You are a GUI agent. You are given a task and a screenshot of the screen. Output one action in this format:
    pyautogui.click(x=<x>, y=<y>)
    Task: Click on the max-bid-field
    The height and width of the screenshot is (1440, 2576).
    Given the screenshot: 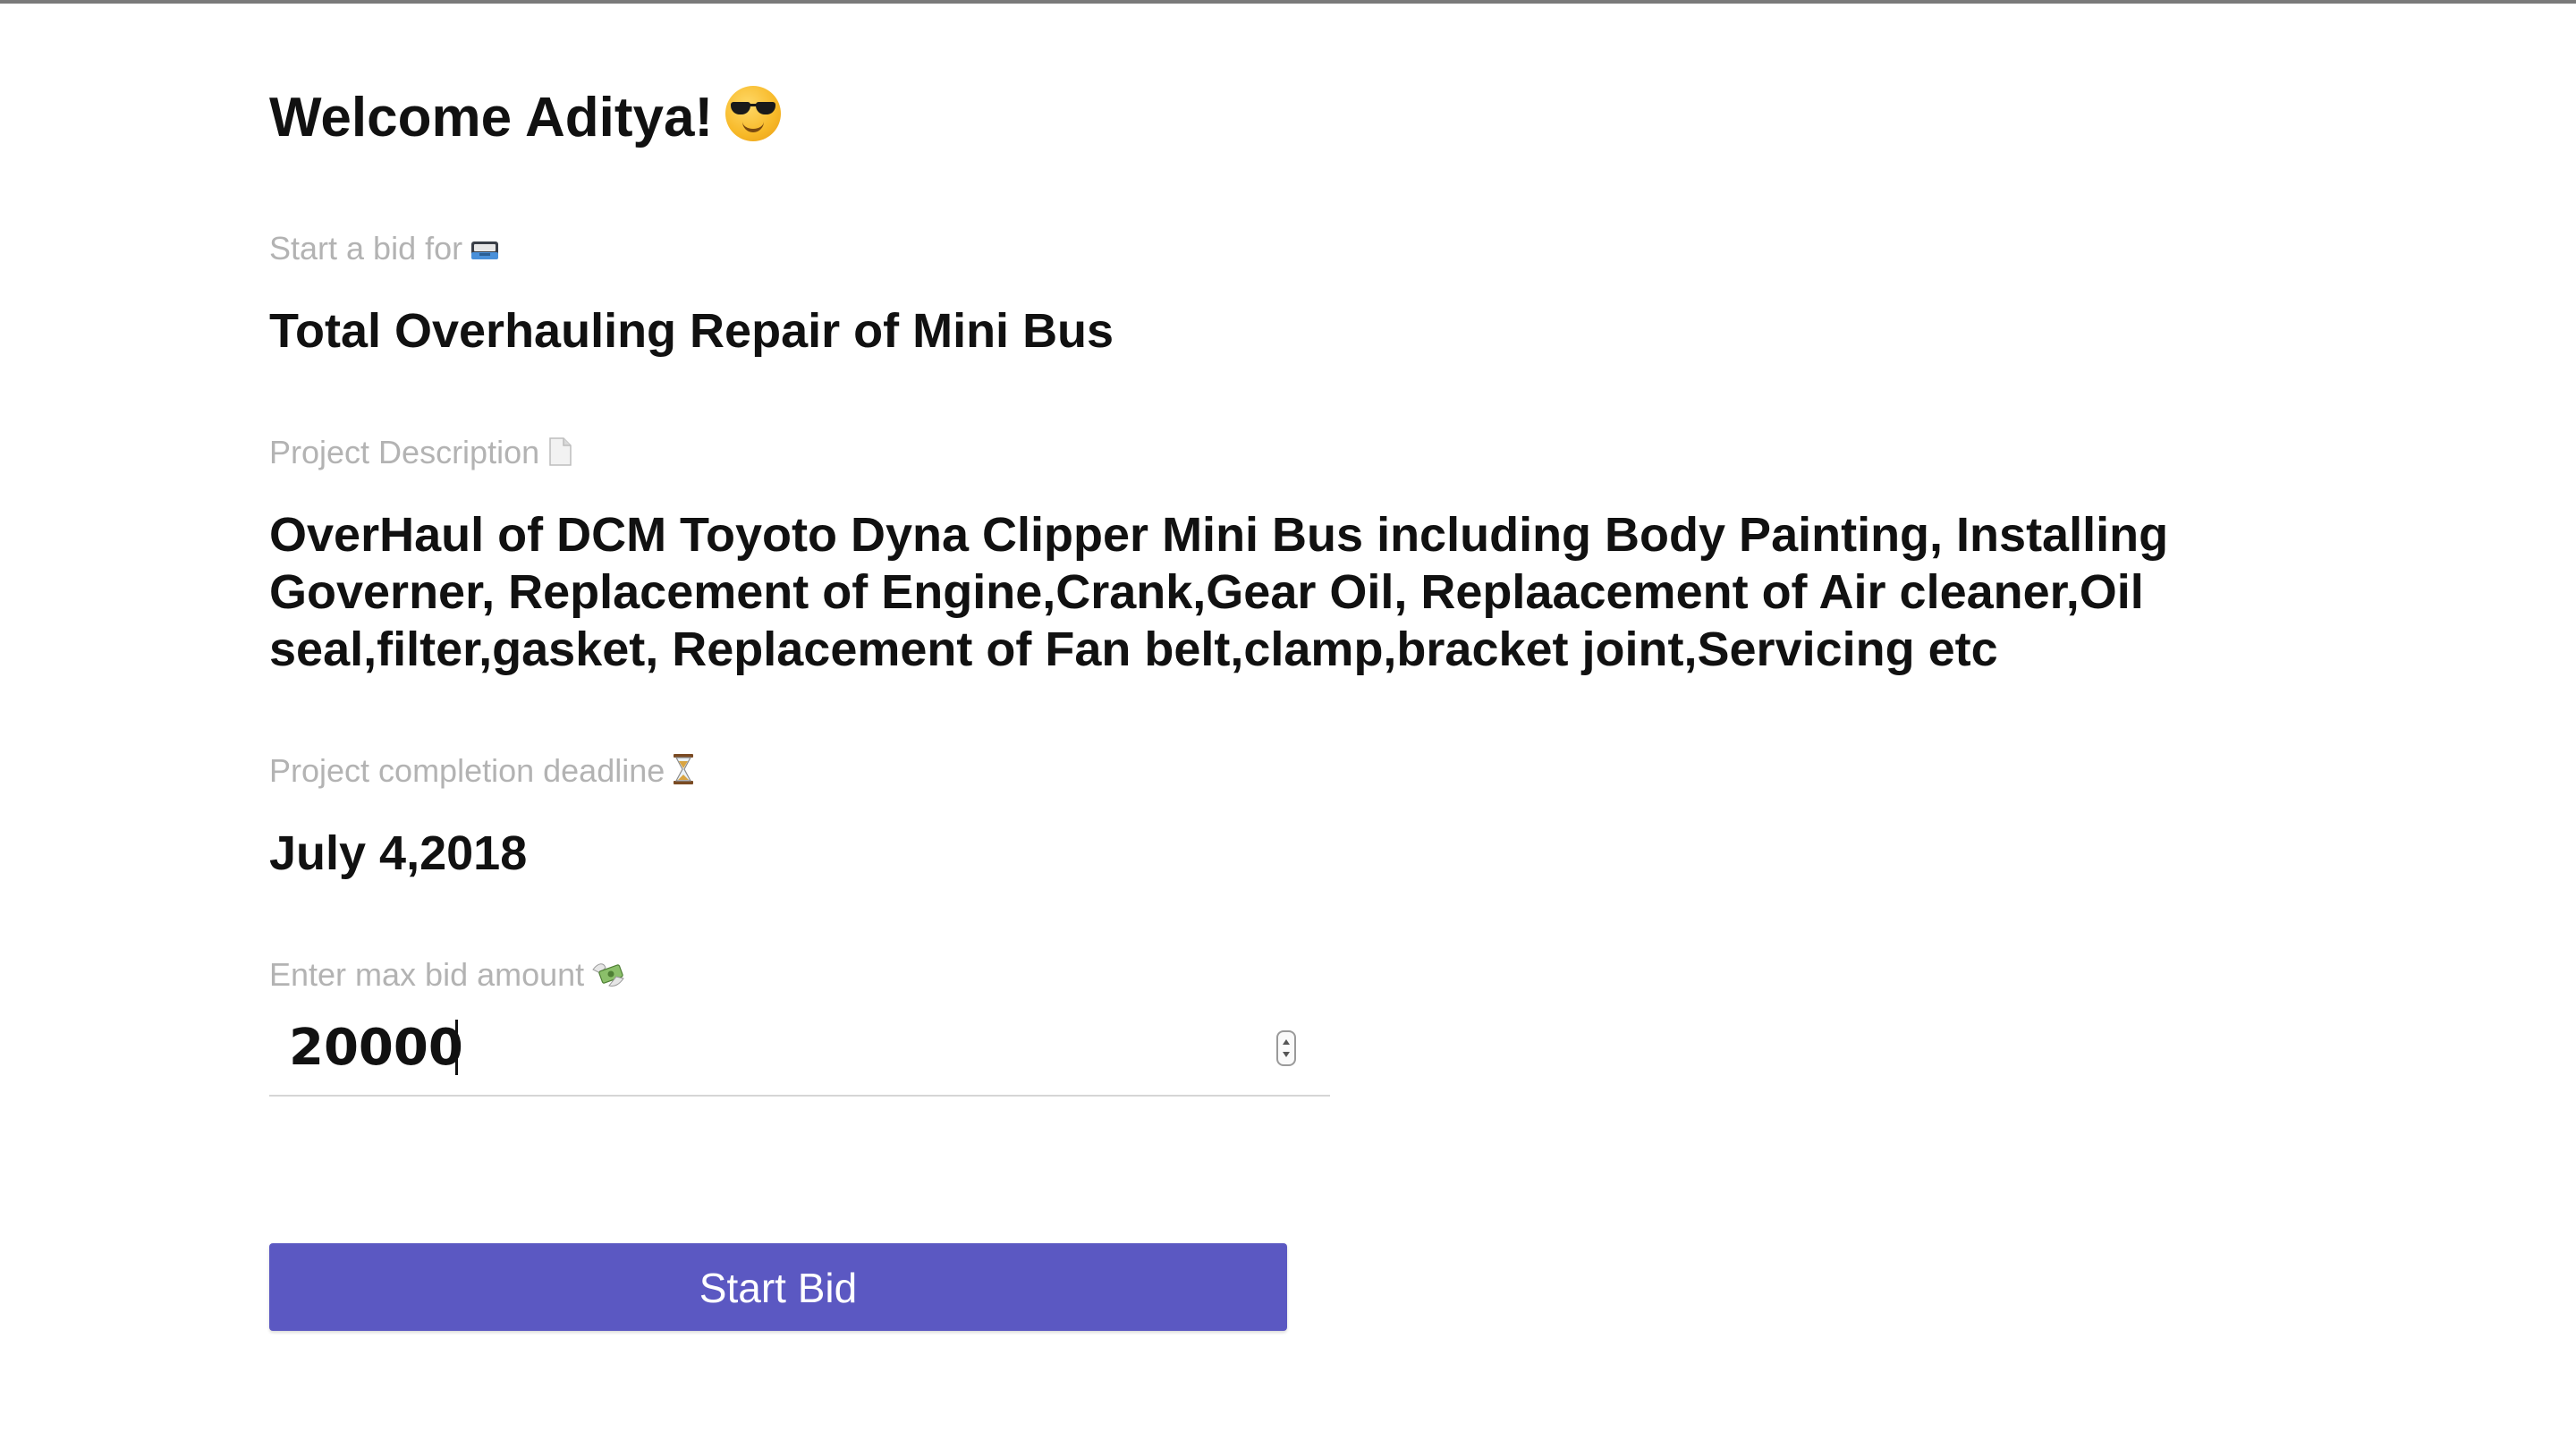 What is the action you would take?
    pyautogui.click(x=799, y=1050)
    